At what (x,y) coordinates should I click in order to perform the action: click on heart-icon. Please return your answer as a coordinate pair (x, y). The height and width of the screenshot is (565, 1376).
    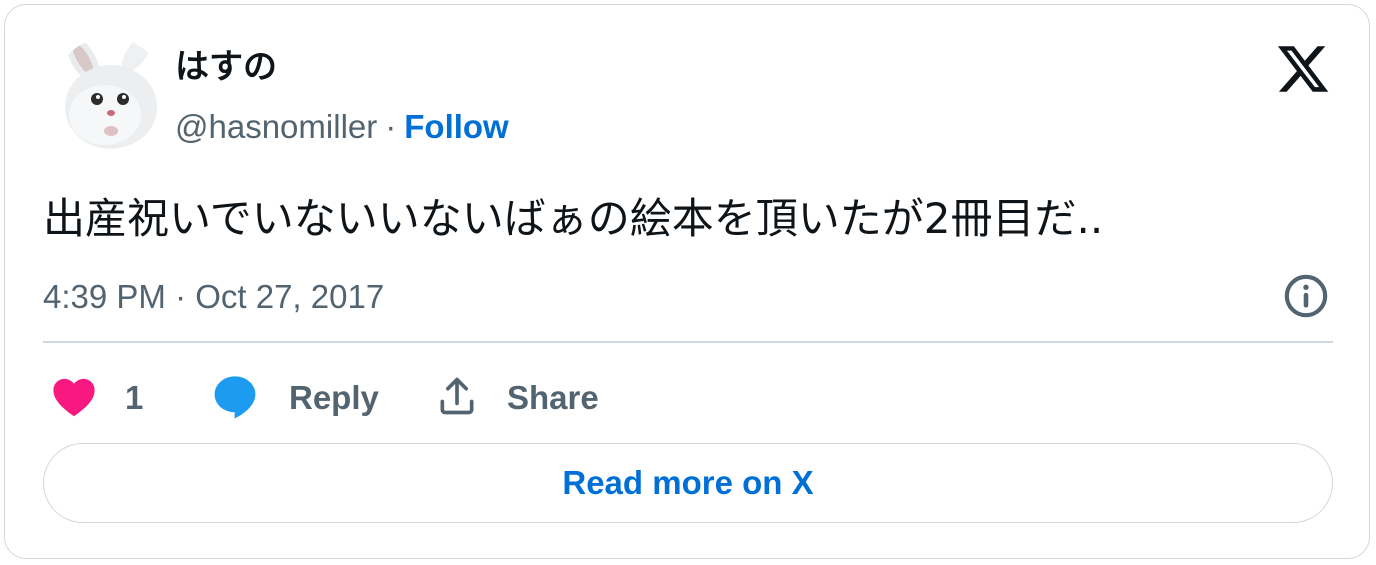
    Looking at the image, I should click on (74, 398).